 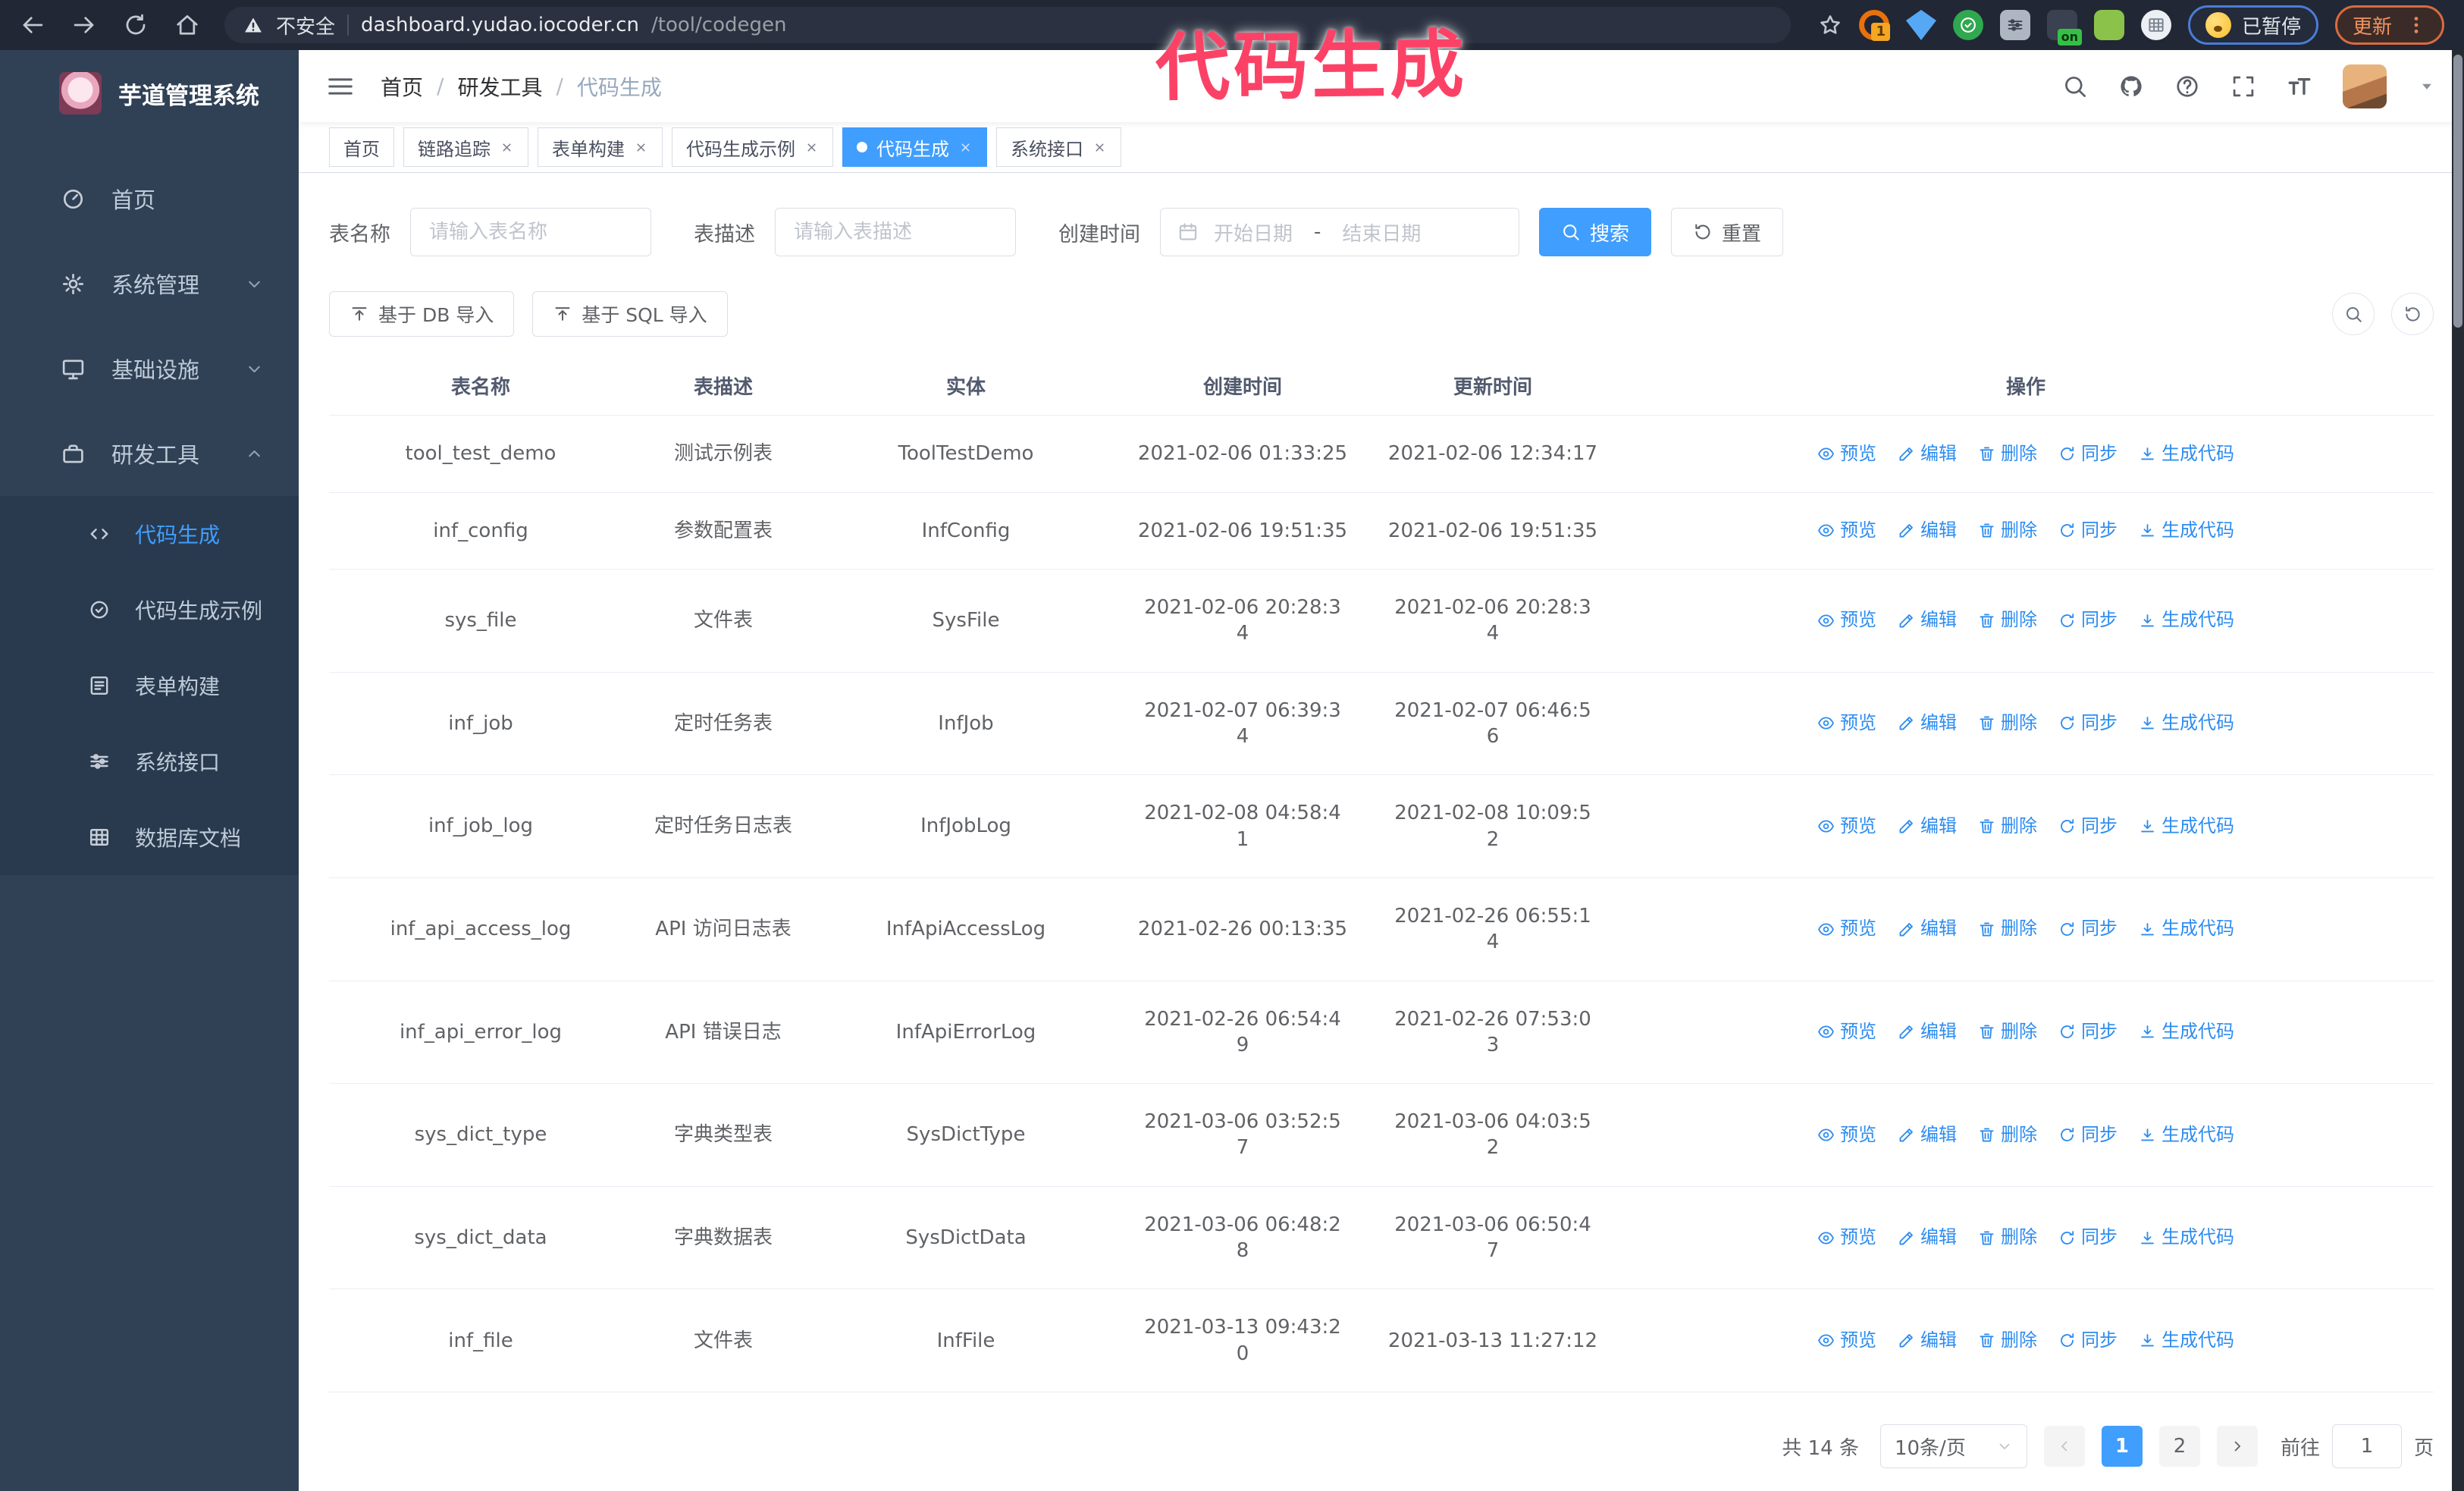 I want to click on sidebar-item-dev-tools: 研发工具, so click(x=150, y=453).